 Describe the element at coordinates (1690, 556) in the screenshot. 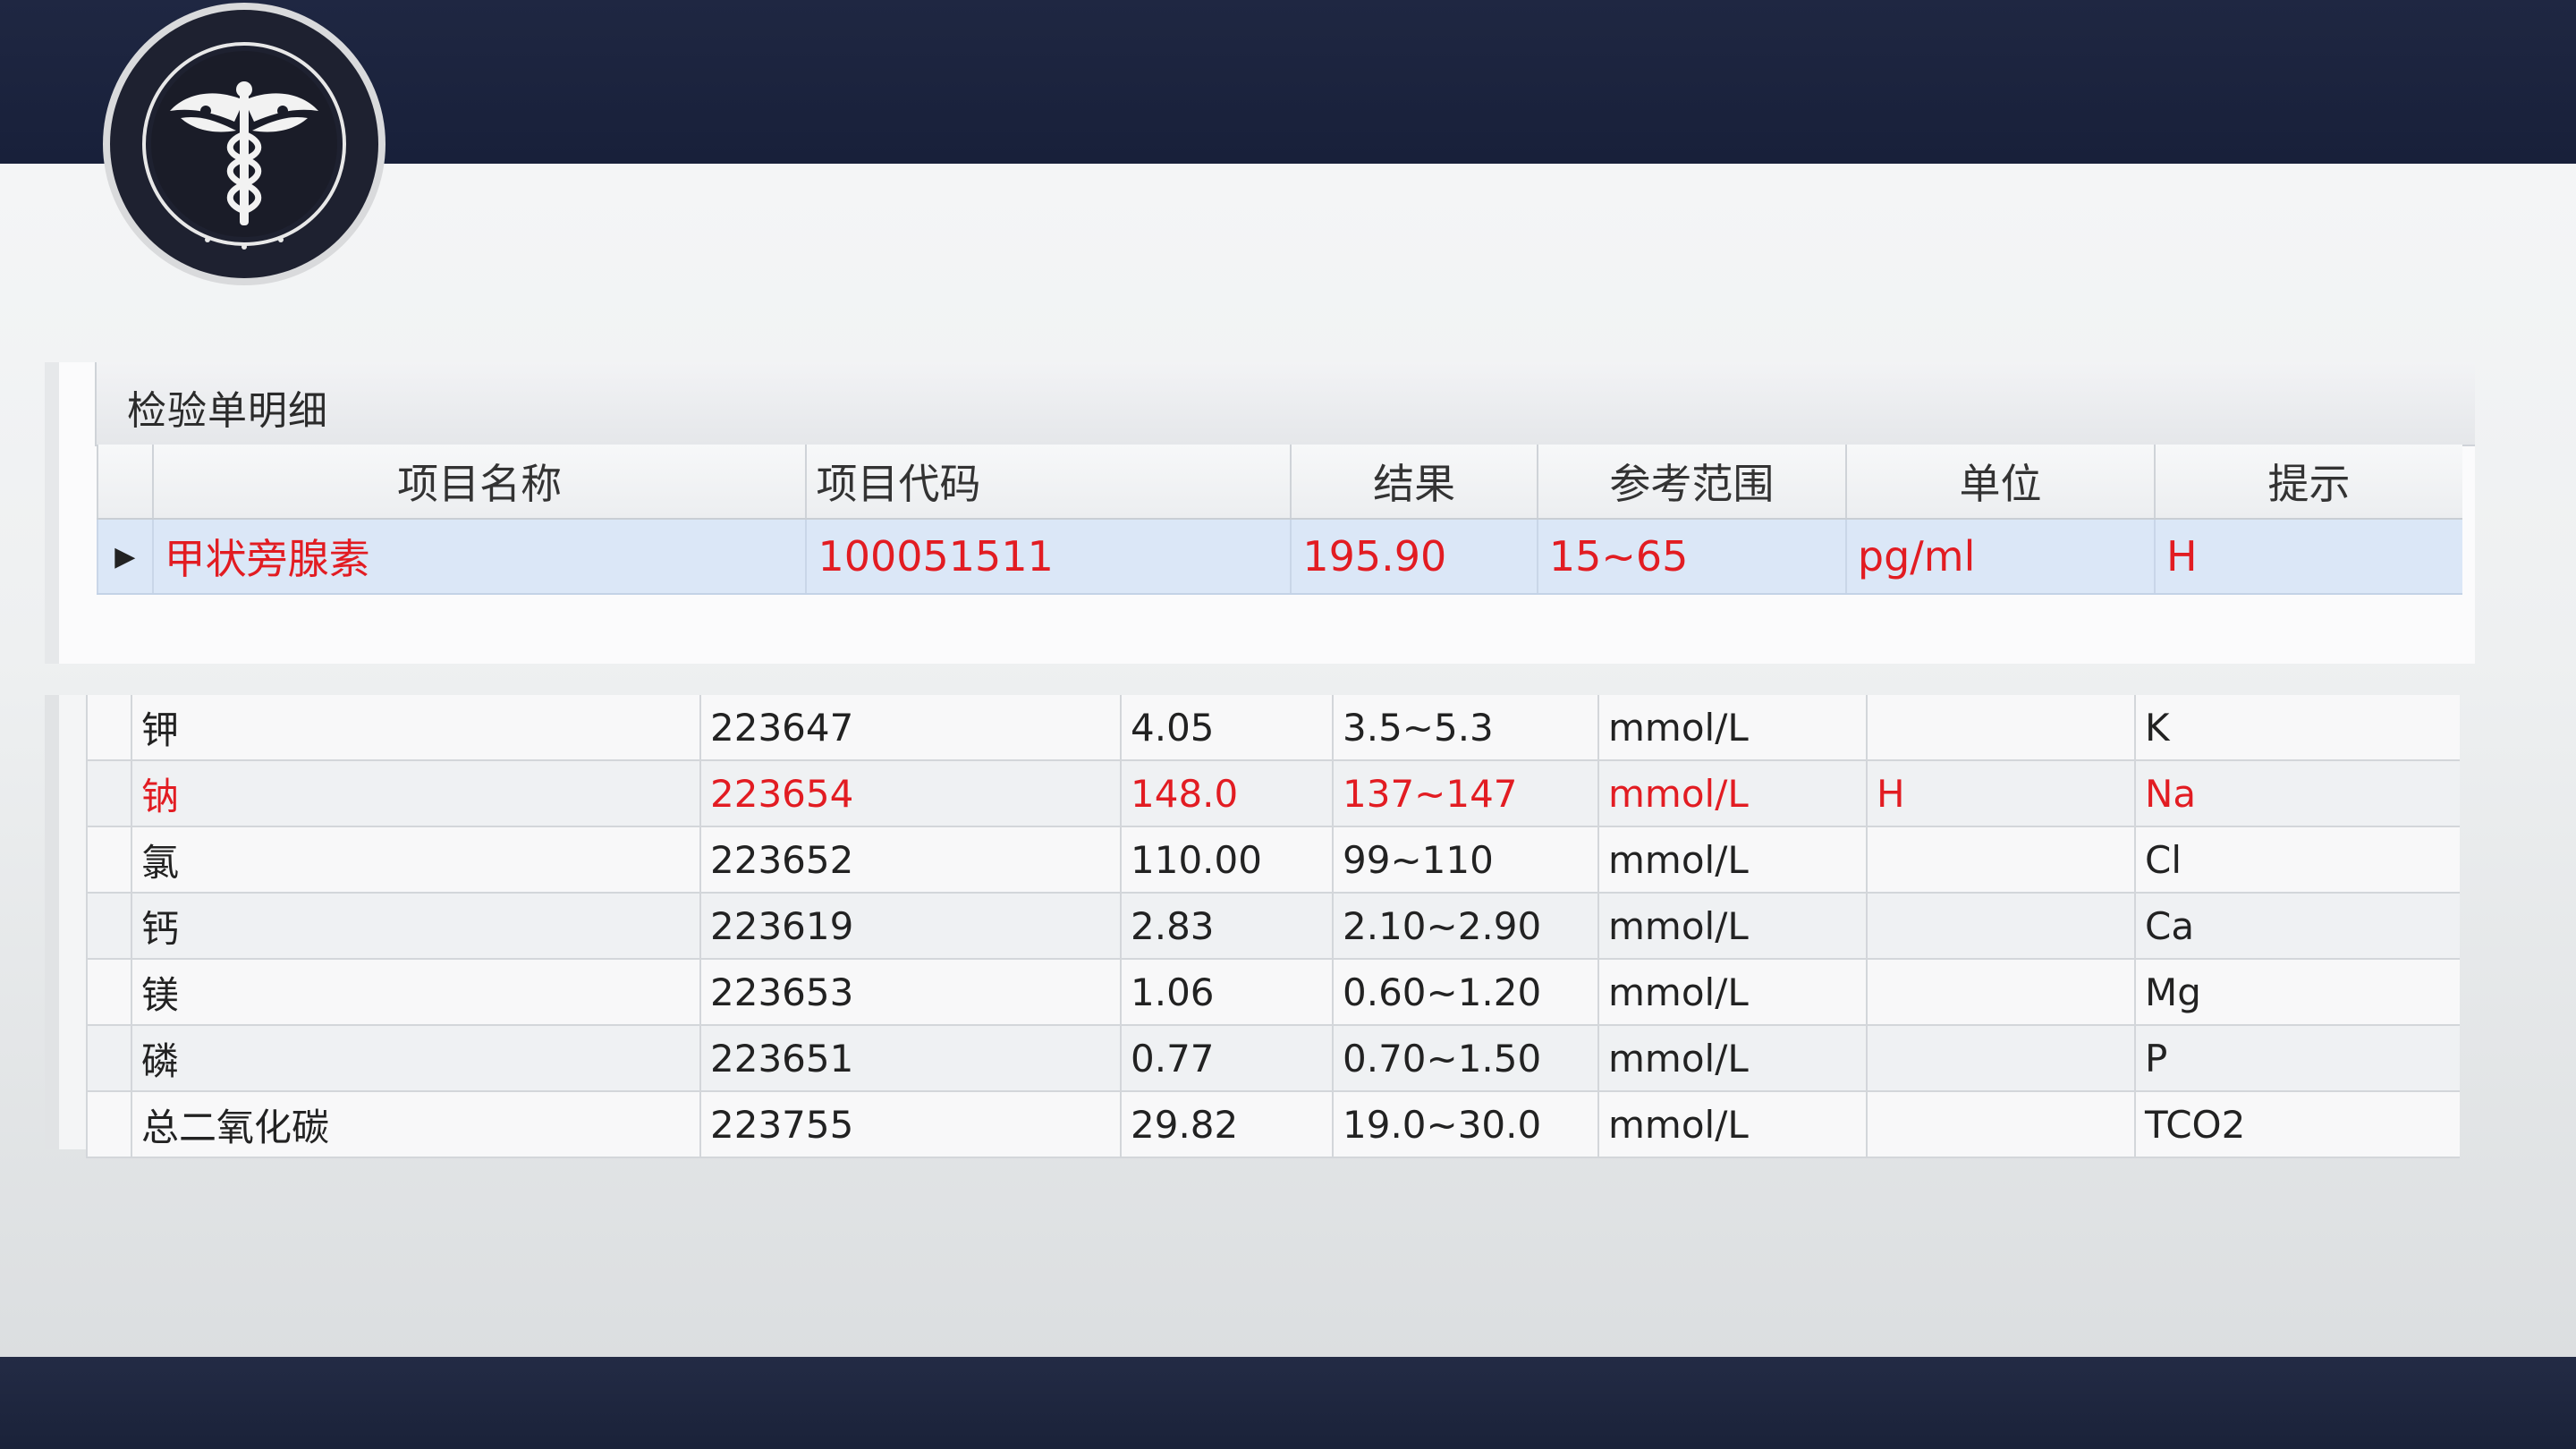

I see `cell-reference-range: 15~65` at that location.